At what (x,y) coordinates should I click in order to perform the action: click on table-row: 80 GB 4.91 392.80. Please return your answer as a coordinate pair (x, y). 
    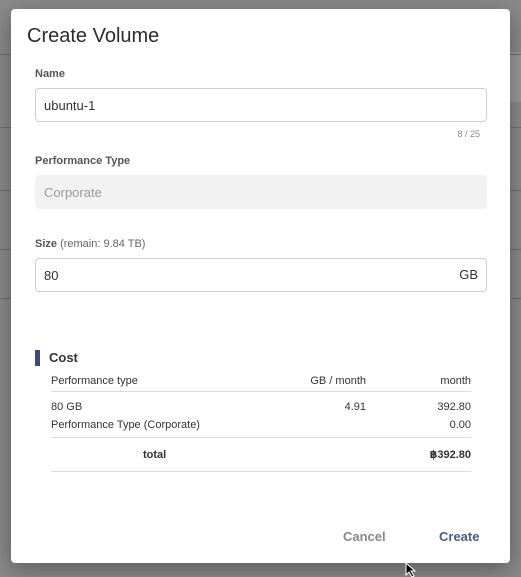
    Looking at the image, I should click on (261, 407).